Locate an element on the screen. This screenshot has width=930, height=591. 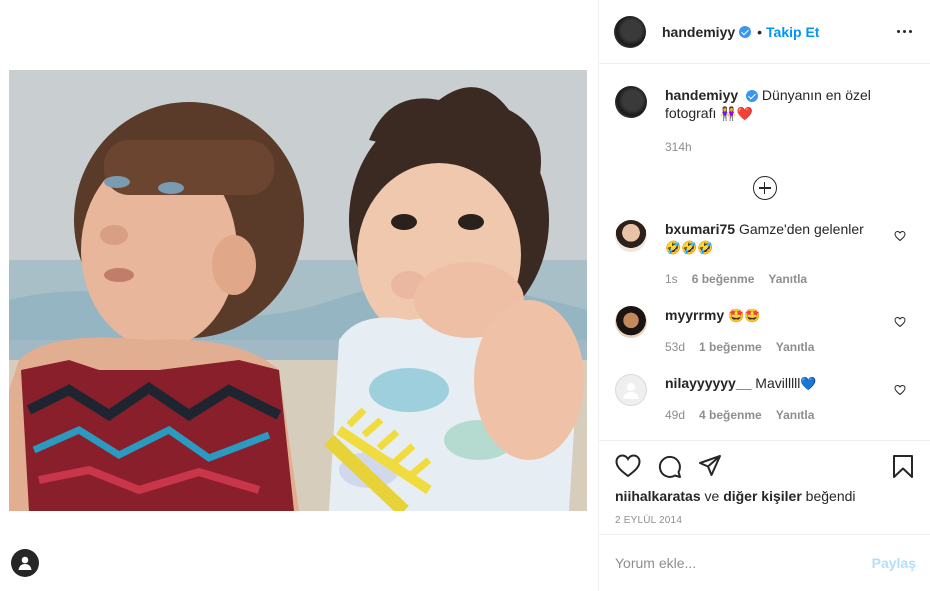
liked-by-user: niihalkaratas is located at coordinates (658, 496).